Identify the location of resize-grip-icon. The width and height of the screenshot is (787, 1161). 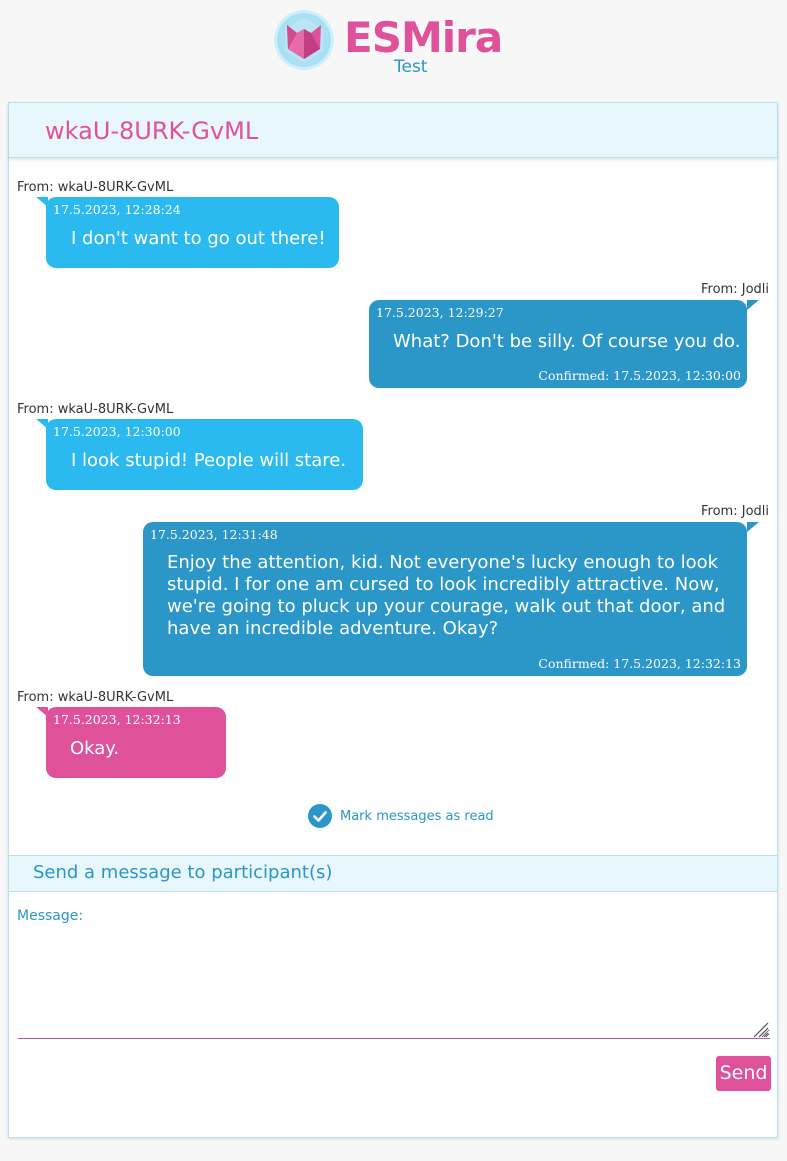
(760, 1029).